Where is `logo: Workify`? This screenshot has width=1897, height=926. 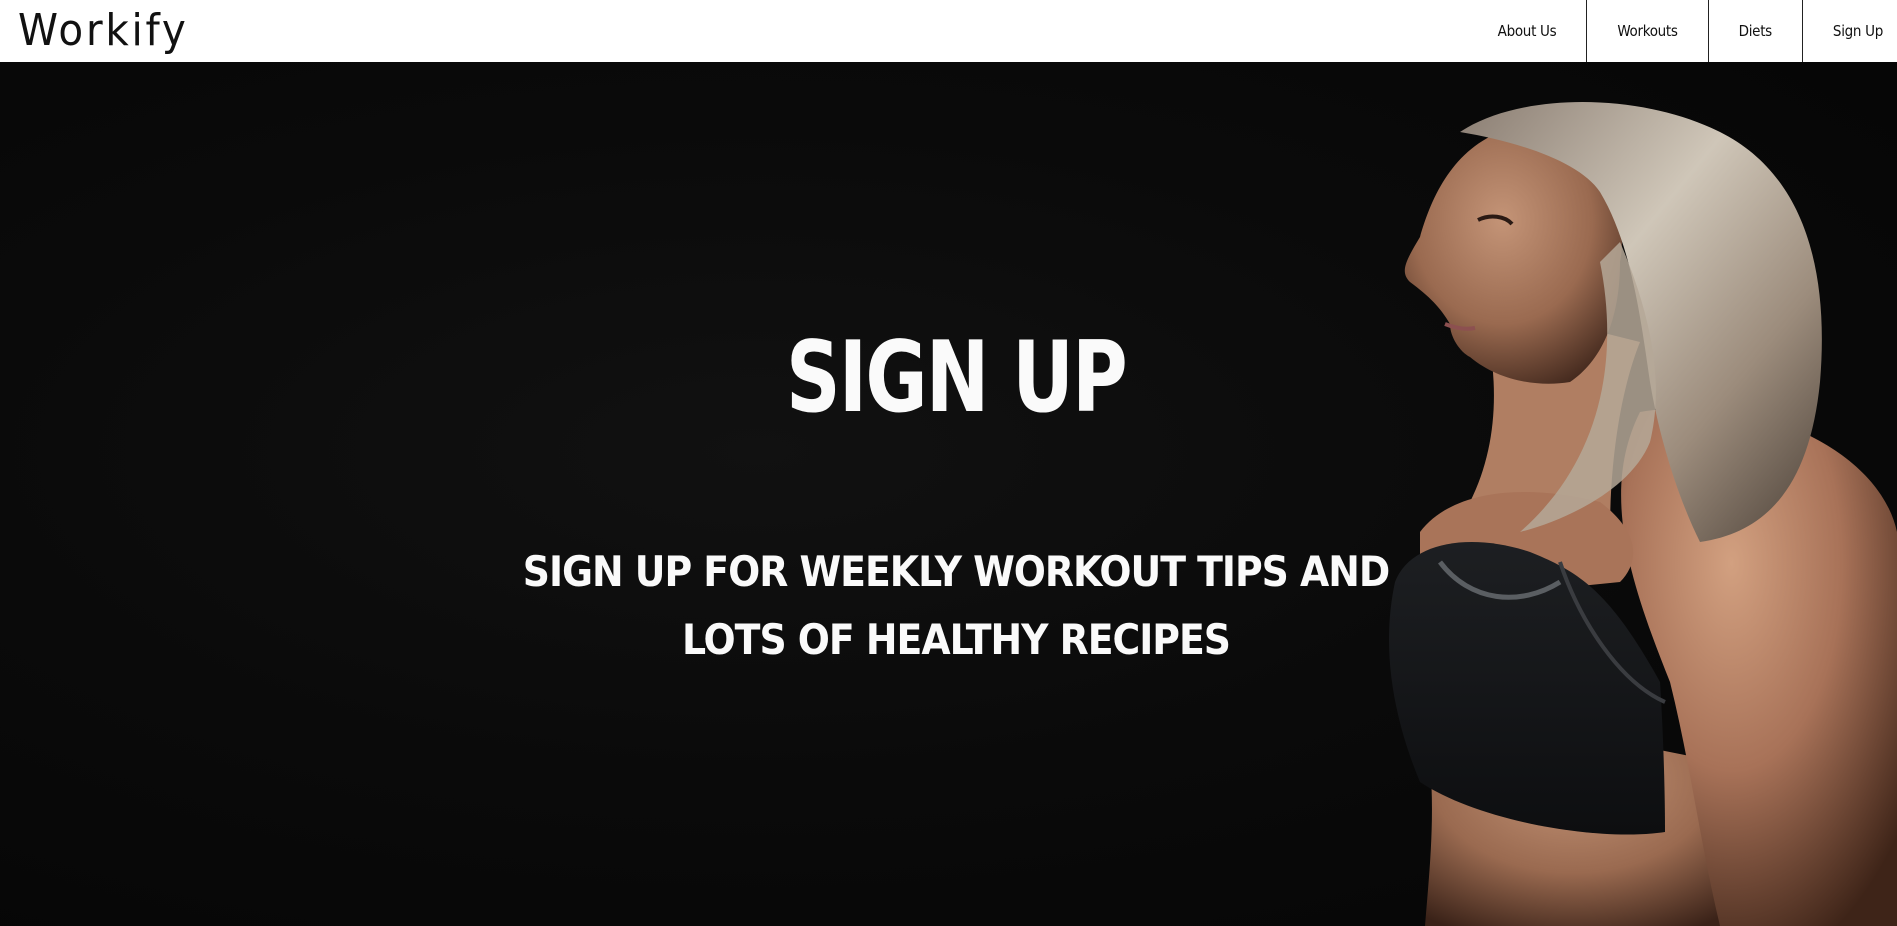
logo: Workify is located at coordinates (103, 31).